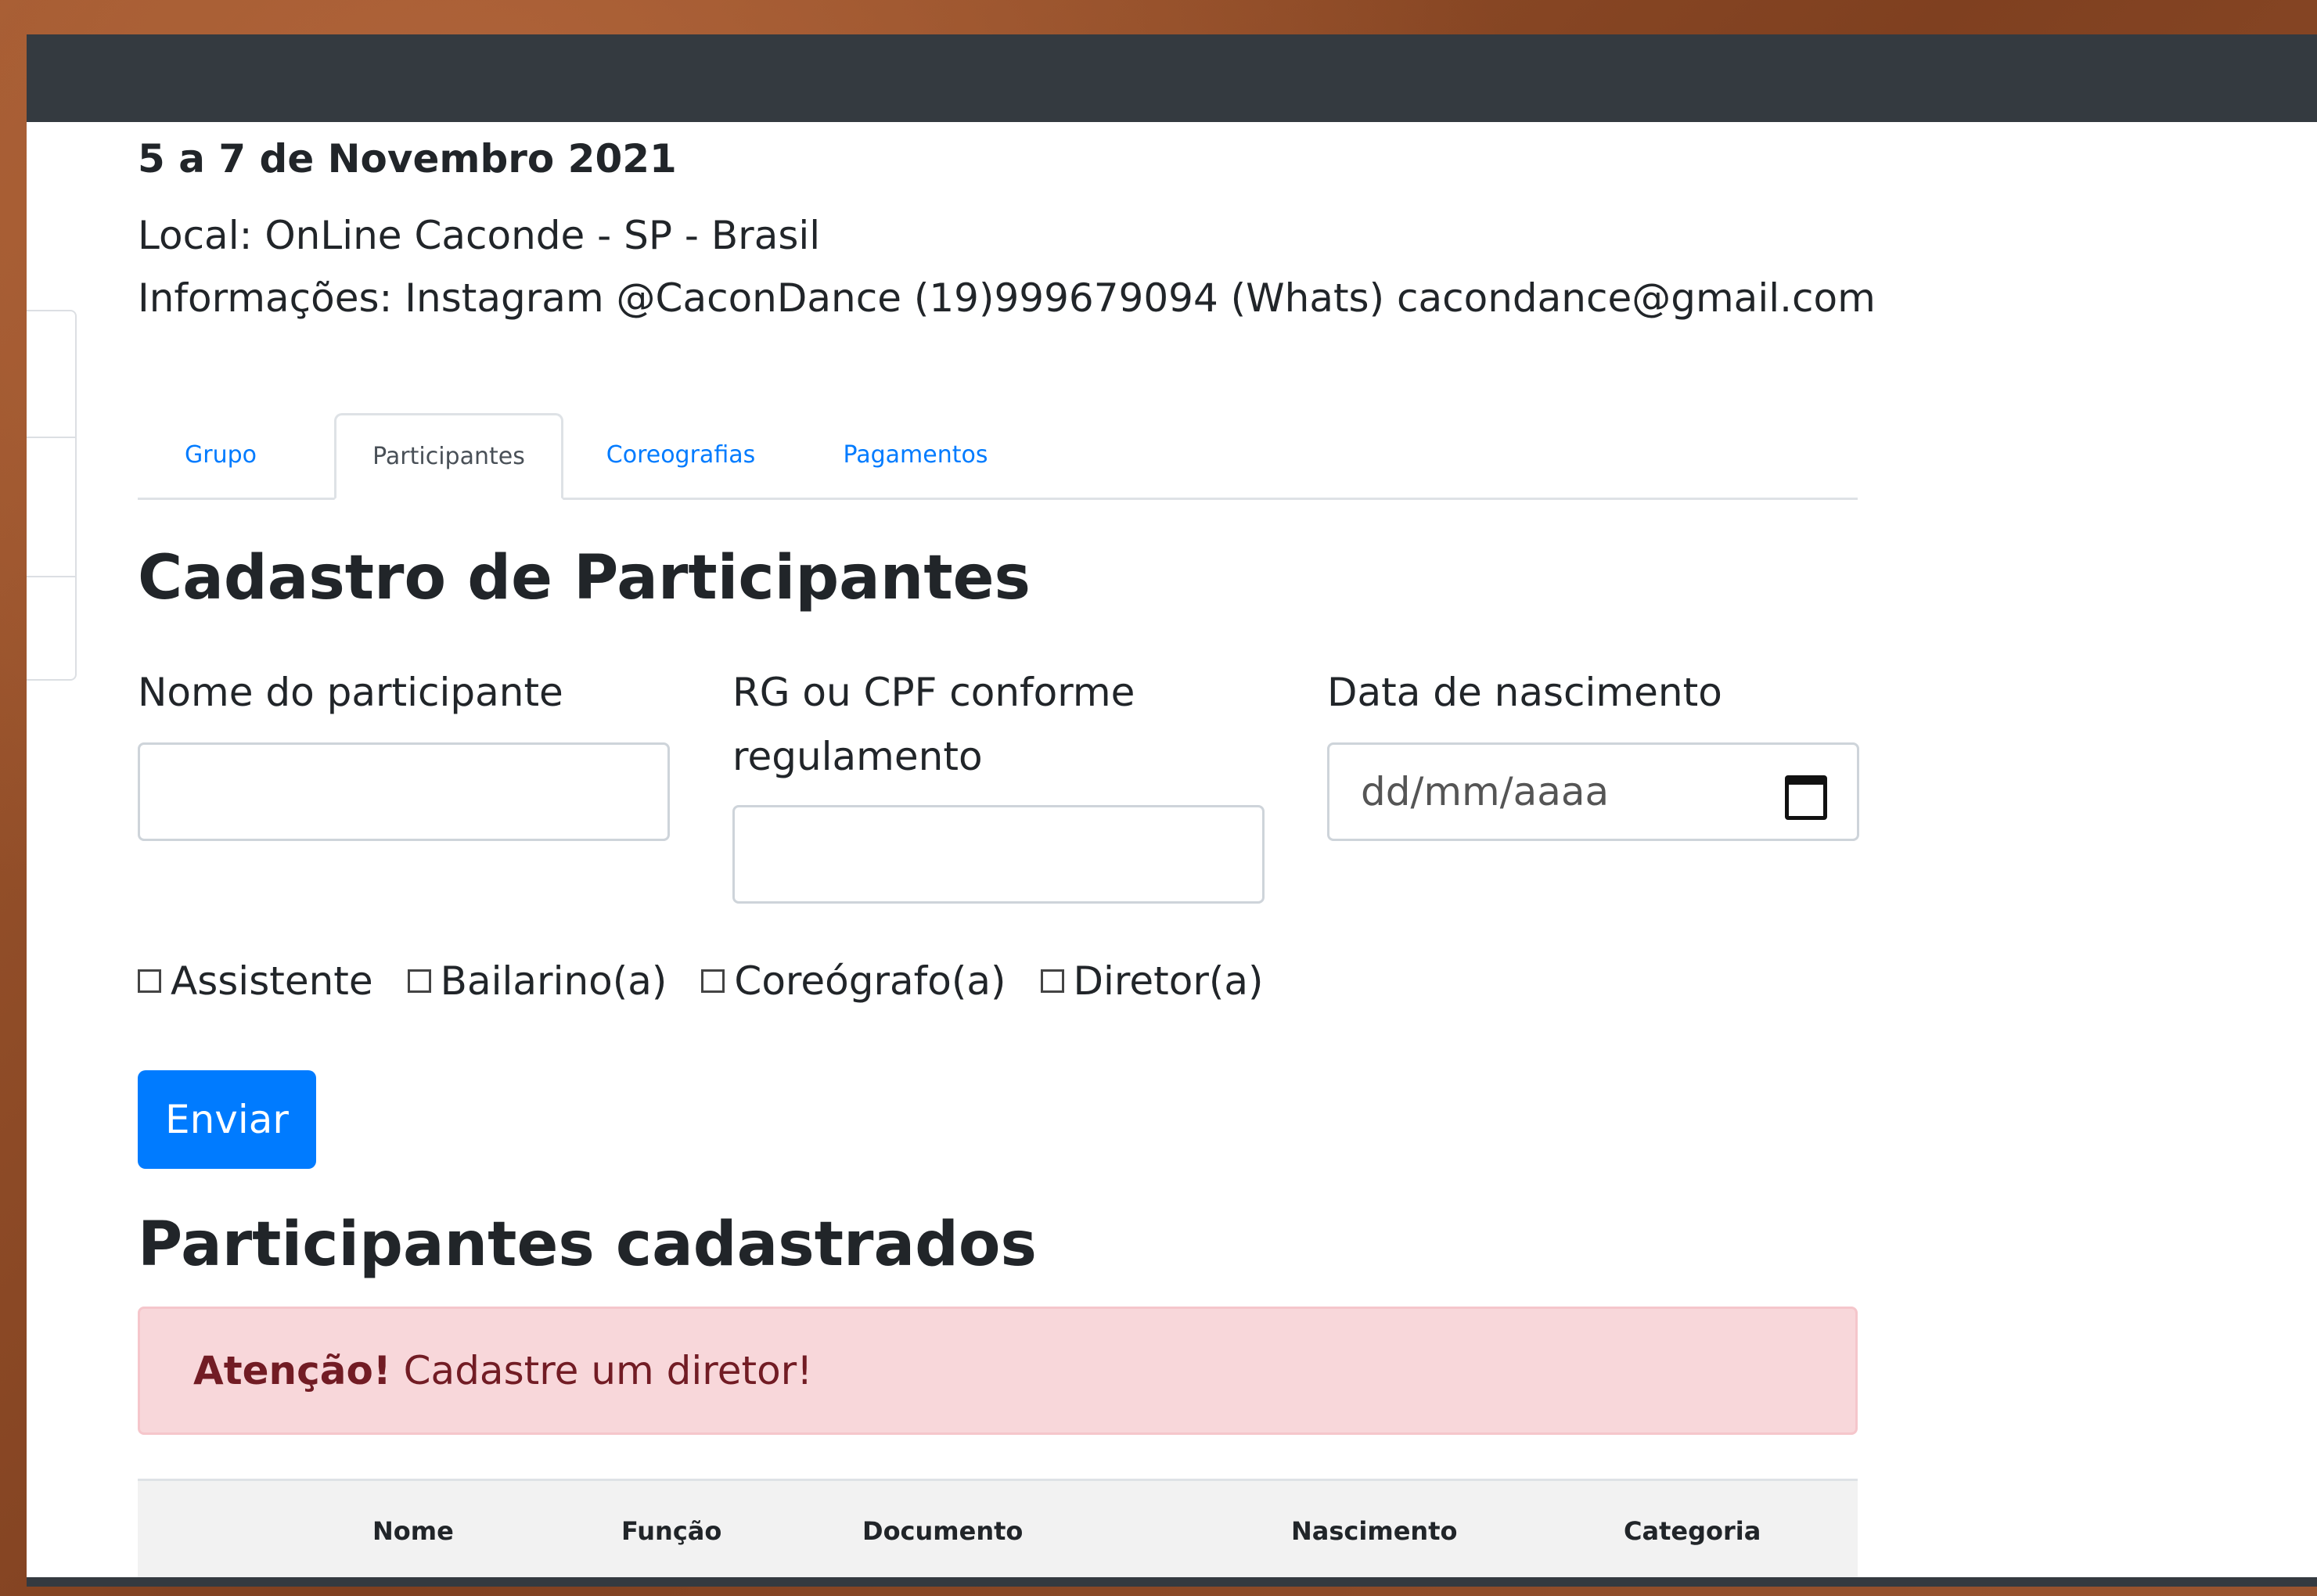 This screenshot has width=2317, height=1596. Describe the element at coordinates (998, 854) in the screenshot. I see `document-input` at that location.